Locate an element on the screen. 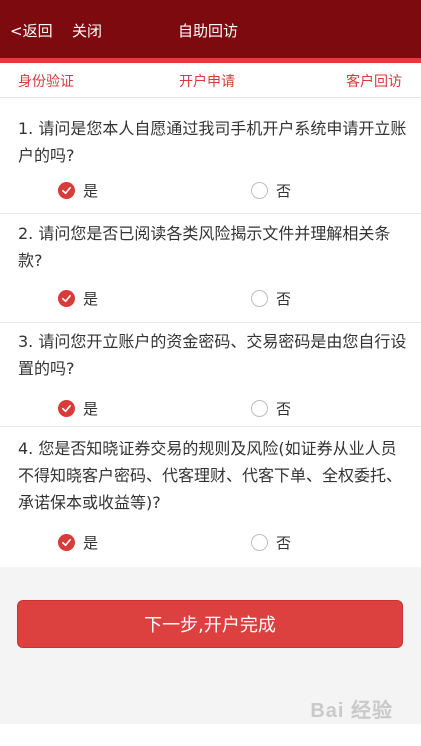 The height and width of the screenshot is (746, 421). progress-steps: 身份验证 开户申请 客户回访 is located at coordinates (210, 80).